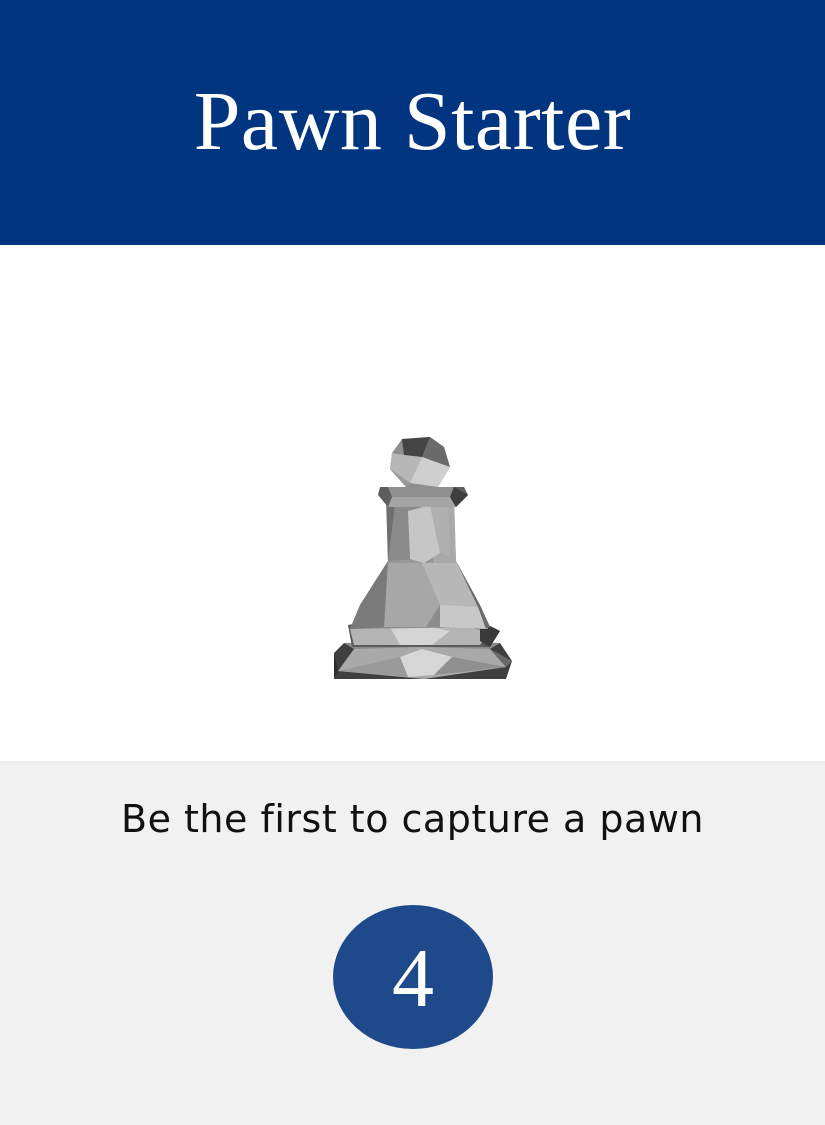 The width and height of the screenshot is (825, 1125). What do you see at coordinates (423, 558) in the screenshot?
I see `pawn-icon` at bounding box center [423, 558].